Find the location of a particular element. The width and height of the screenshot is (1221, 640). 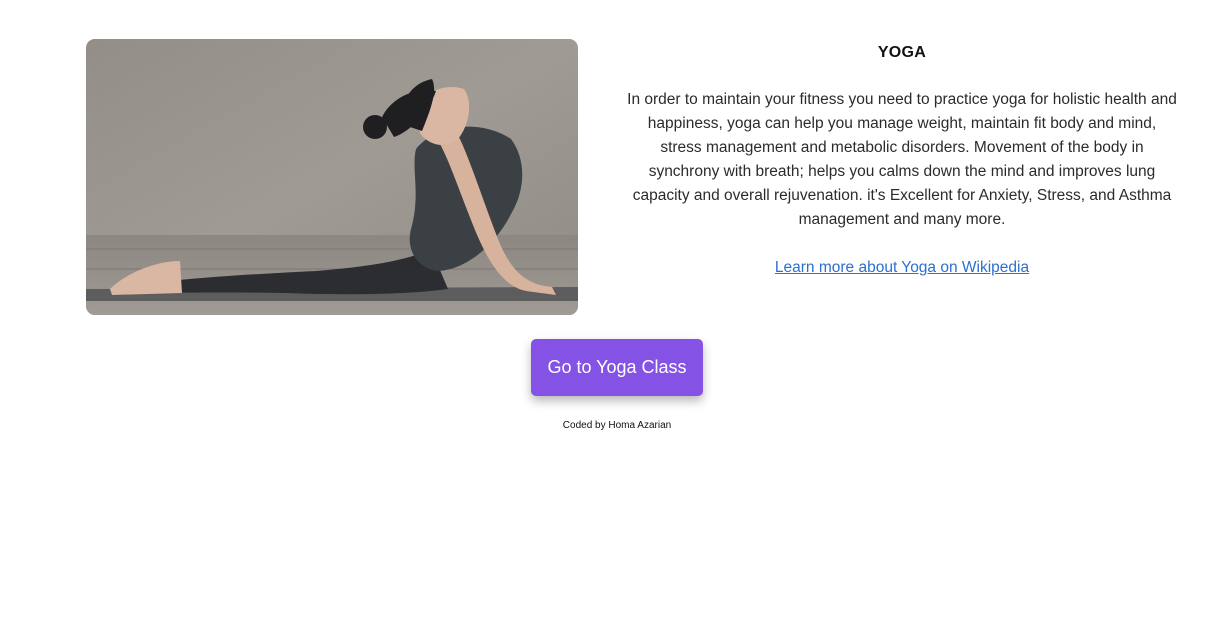

go-to-yoga-class-button: Go to Yoga Class is located at coordinates (617, 367).